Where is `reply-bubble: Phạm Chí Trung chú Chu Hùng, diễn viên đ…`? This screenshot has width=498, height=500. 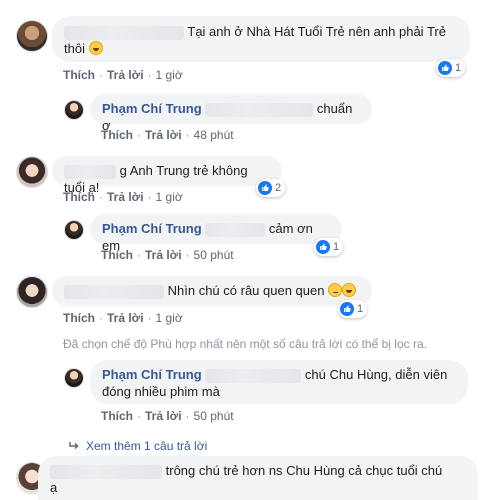
reply-bubble: Phạm Chí Trung chú Chu Hùng, diễn viên đ… is located at coordinates (279, 382).